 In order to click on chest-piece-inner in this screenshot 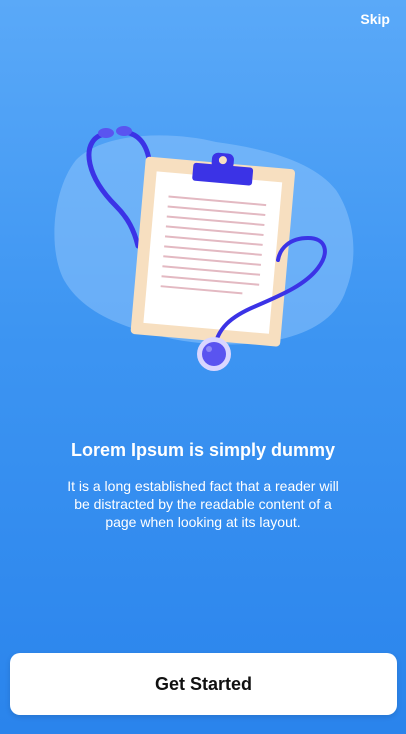, I will do `click(214, 354)`.